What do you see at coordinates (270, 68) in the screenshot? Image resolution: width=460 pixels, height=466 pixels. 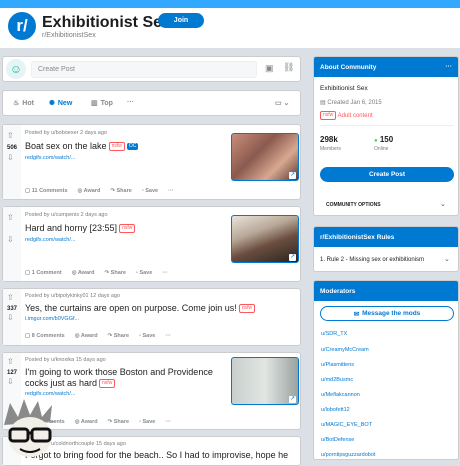 I see `image-icon: ▣` at bounding box center [270, 68].